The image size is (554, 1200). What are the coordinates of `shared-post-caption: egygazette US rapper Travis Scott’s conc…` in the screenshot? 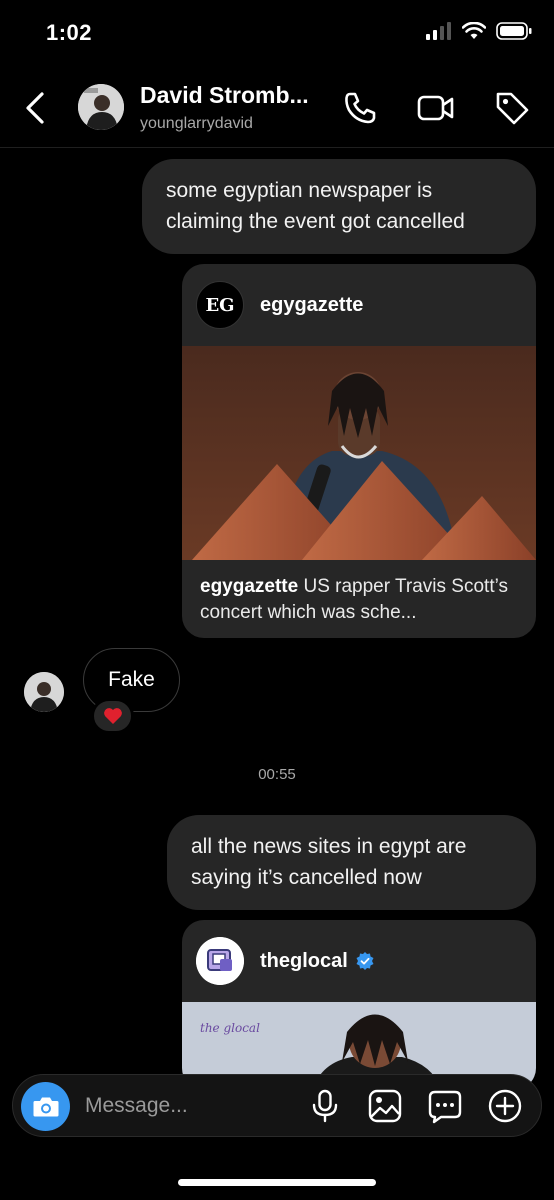 It's located at (359, 593).